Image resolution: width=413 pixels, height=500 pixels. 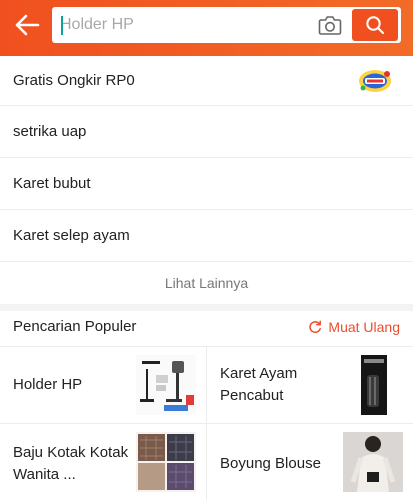 I want to click on search-button, so click(x=375, y=25).